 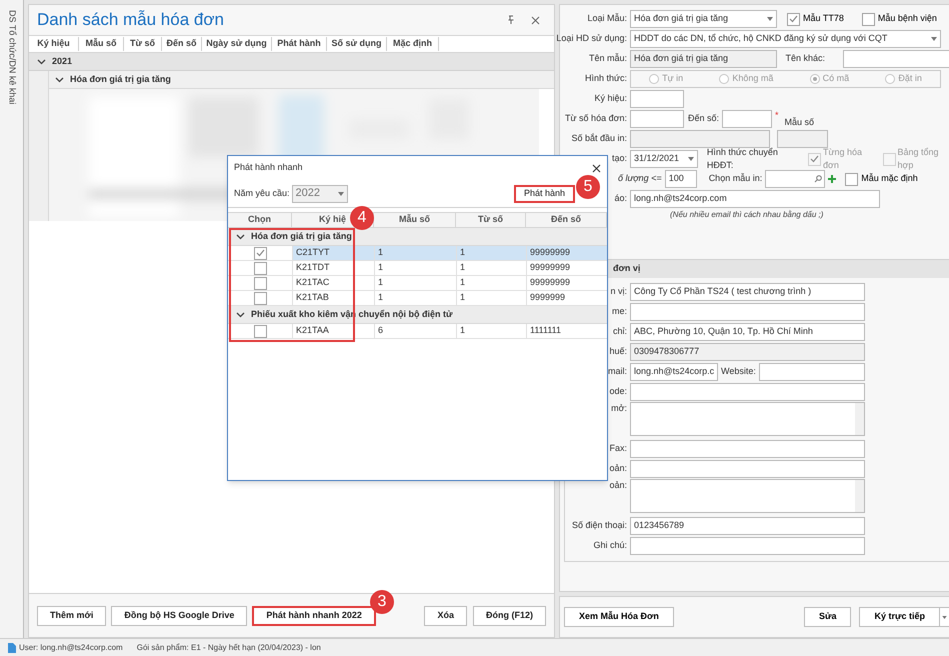 I want to click on issue-button: Phát hành, so click(x=544, y=193).